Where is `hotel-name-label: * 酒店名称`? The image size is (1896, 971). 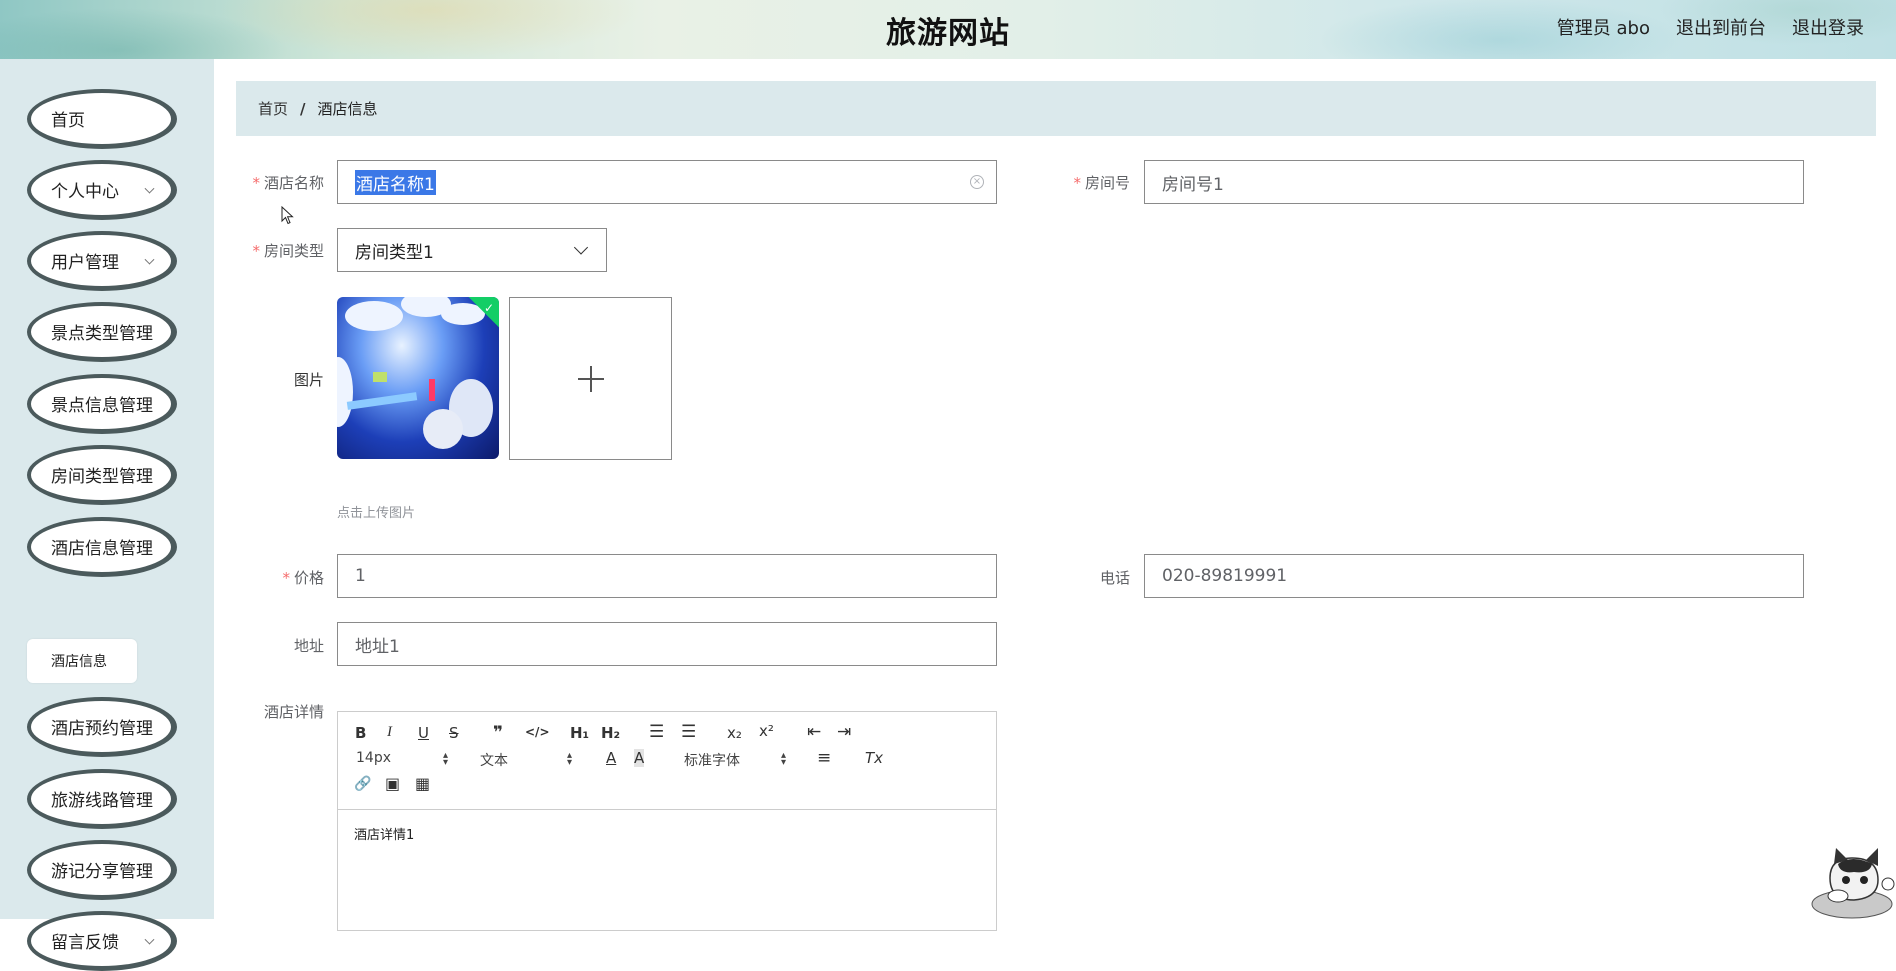 hotel-name-label: * 酒店名称 is located at coordinates (284, 182).